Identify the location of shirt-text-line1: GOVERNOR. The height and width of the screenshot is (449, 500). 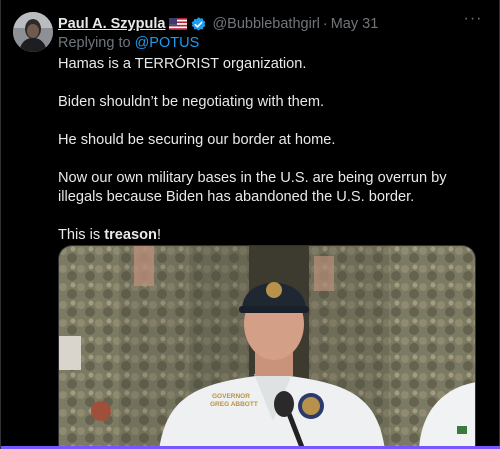
(231, 396).